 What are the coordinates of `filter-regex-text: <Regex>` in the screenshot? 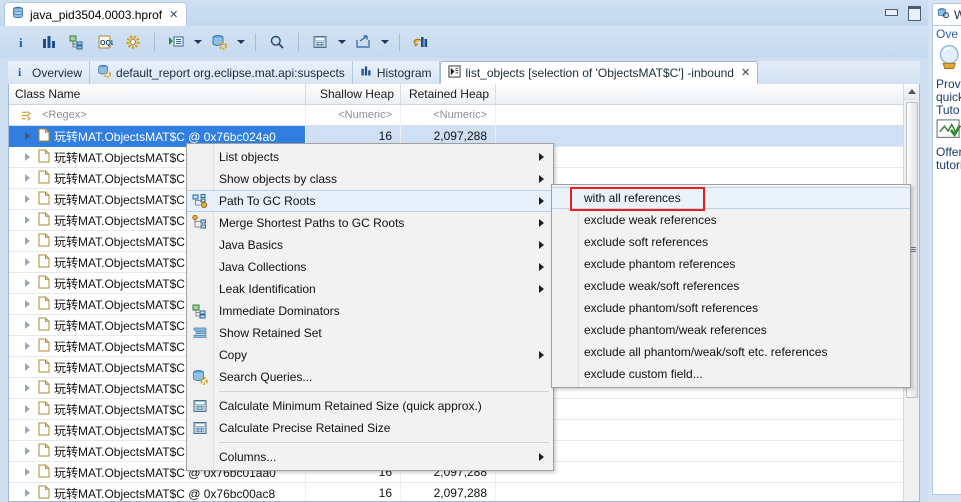 It's located at (64, 115).